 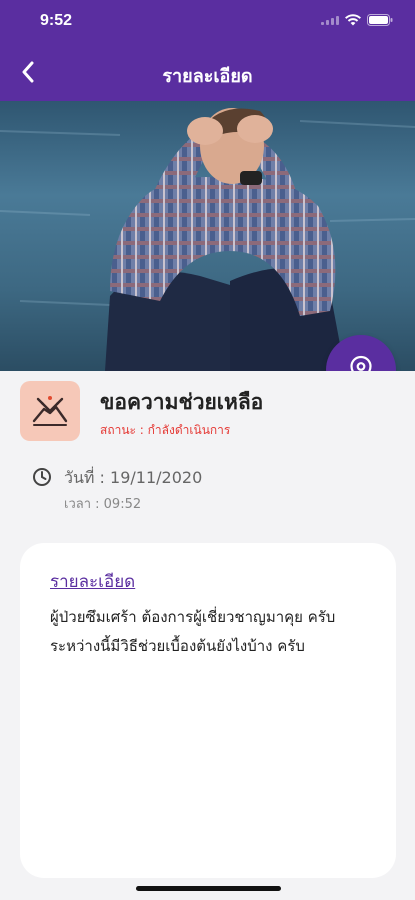 I want to click on home-indicator, so click(x=208, y=888).